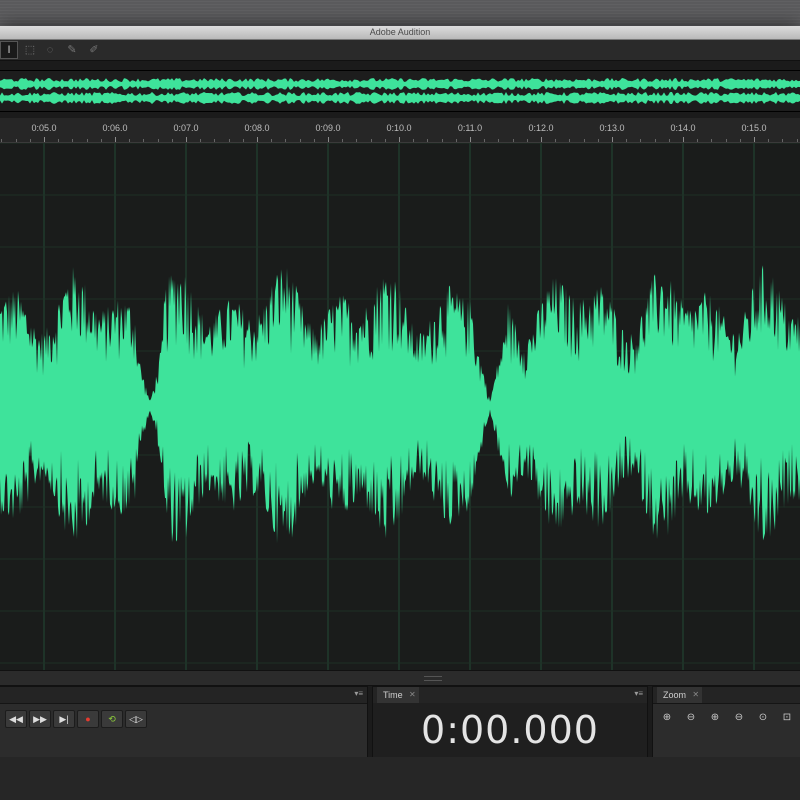 The width and height of the screenshot is (800, 800). Describe the element at coordinates (470, 128) in the screenshot. I see `ruler-label: 0:11.0` at that location.